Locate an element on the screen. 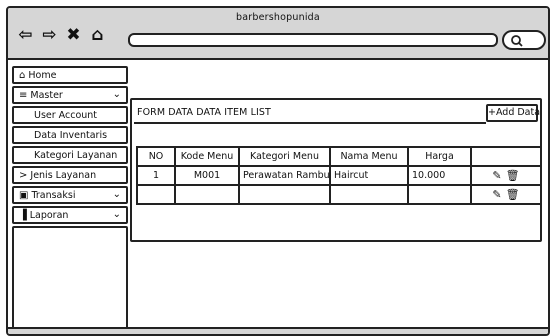 The width and height of the screenshot is (550, 336). sidebar-item-transaksi: ▣ Transaksi ⌄ is located at coordinates (70, 195).